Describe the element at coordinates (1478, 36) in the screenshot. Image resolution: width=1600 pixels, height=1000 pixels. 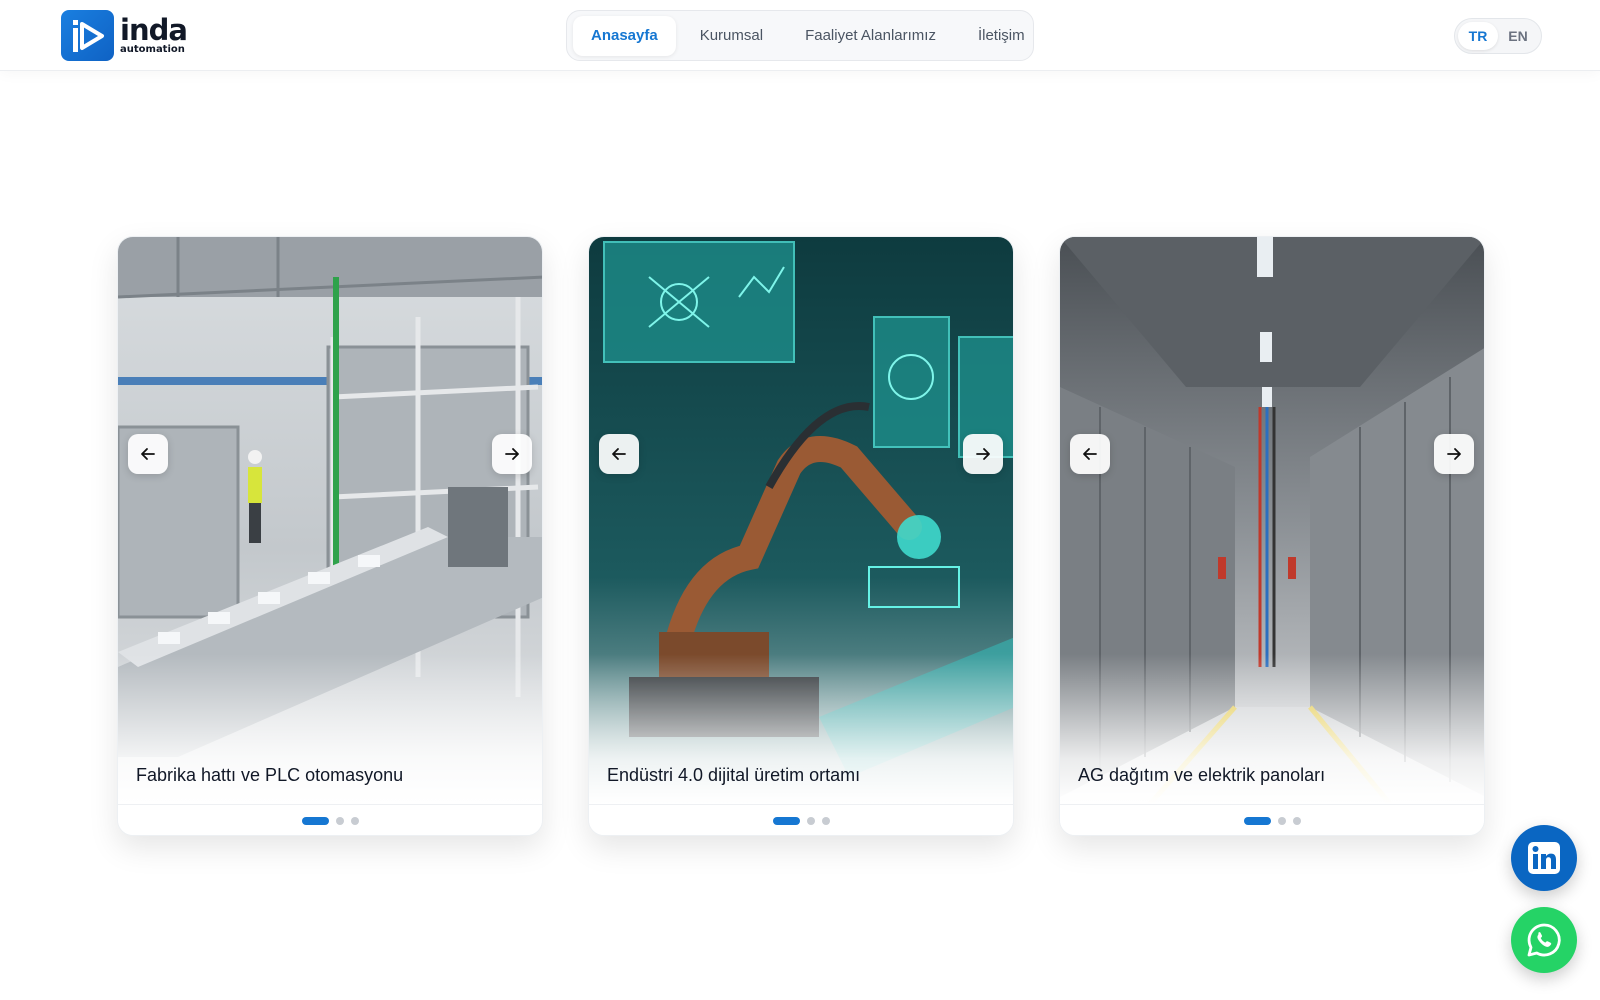
I see `language-tr-button: TR` at that location.